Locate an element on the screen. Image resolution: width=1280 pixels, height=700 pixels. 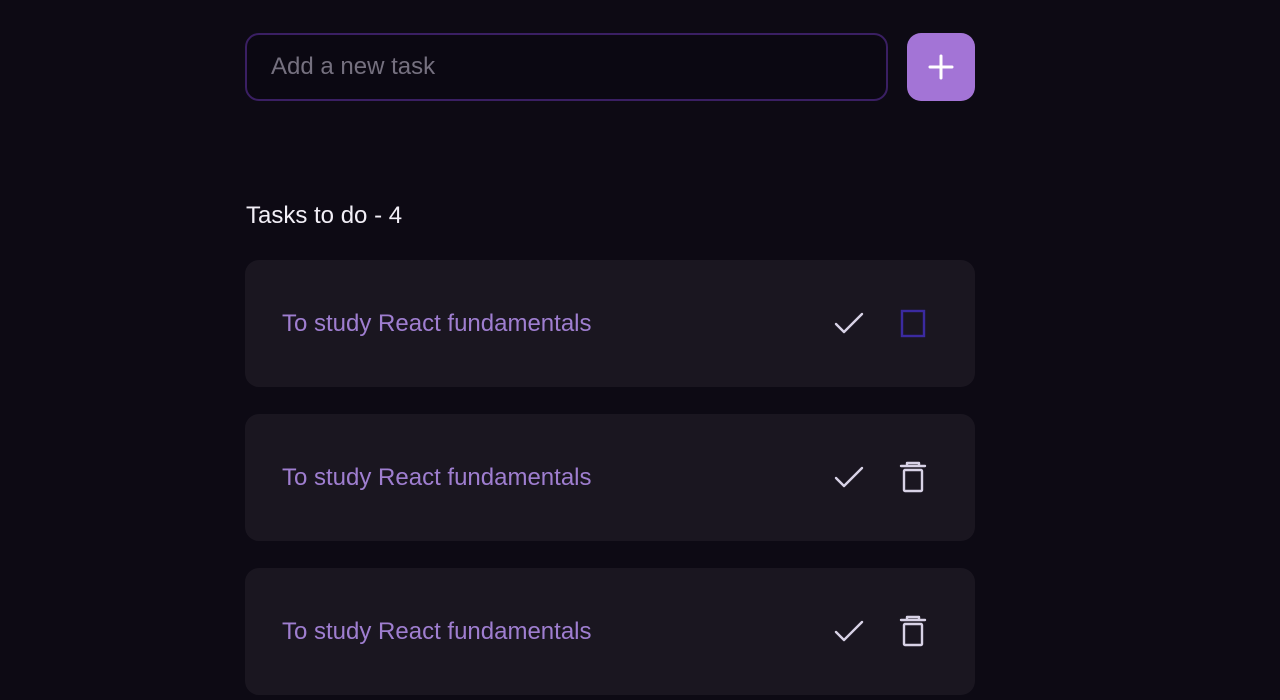
add-task-button is located at coordinates (941, 67).